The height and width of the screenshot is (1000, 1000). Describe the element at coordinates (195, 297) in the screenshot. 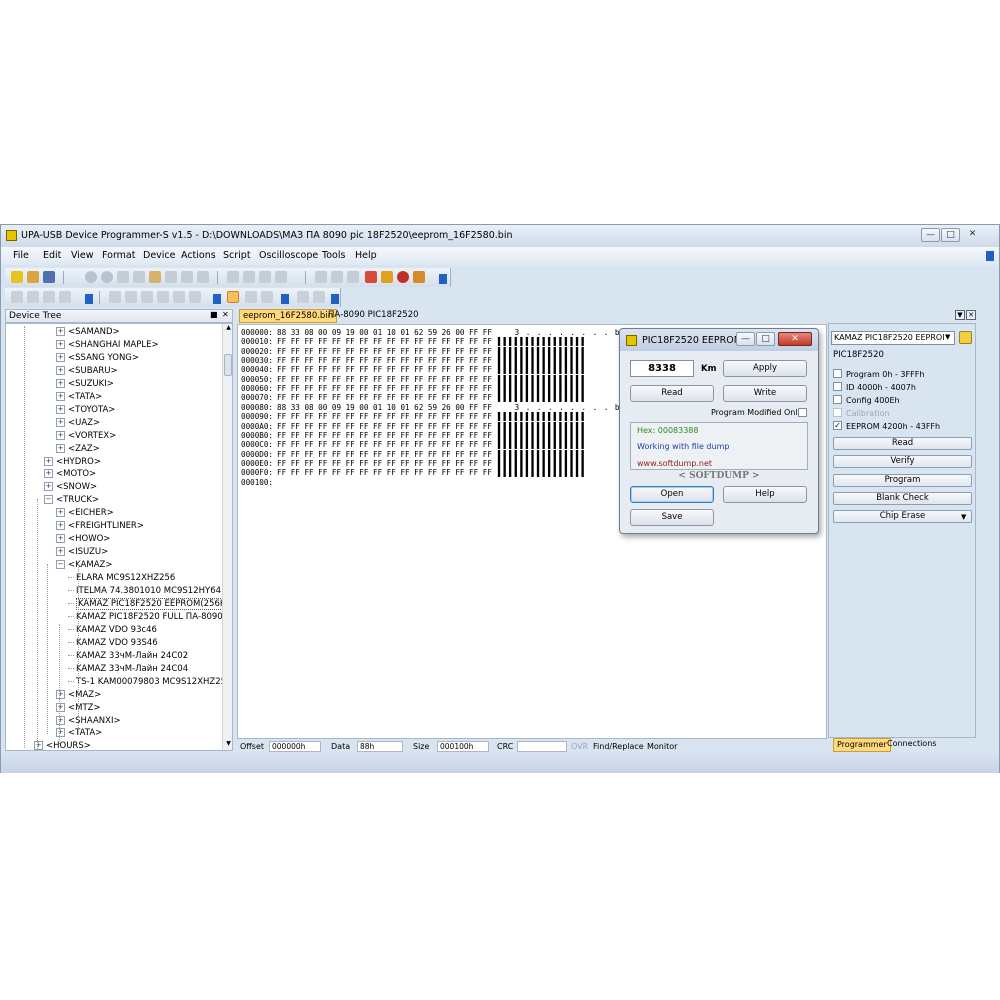

I see `tool-10-icon` at that location.